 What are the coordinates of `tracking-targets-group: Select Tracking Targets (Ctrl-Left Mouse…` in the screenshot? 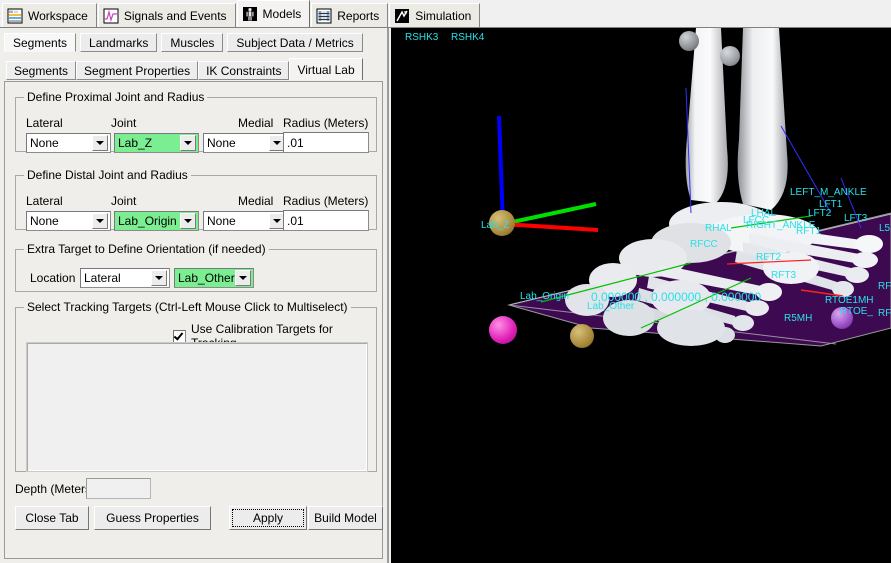 It's located at (196, 386).